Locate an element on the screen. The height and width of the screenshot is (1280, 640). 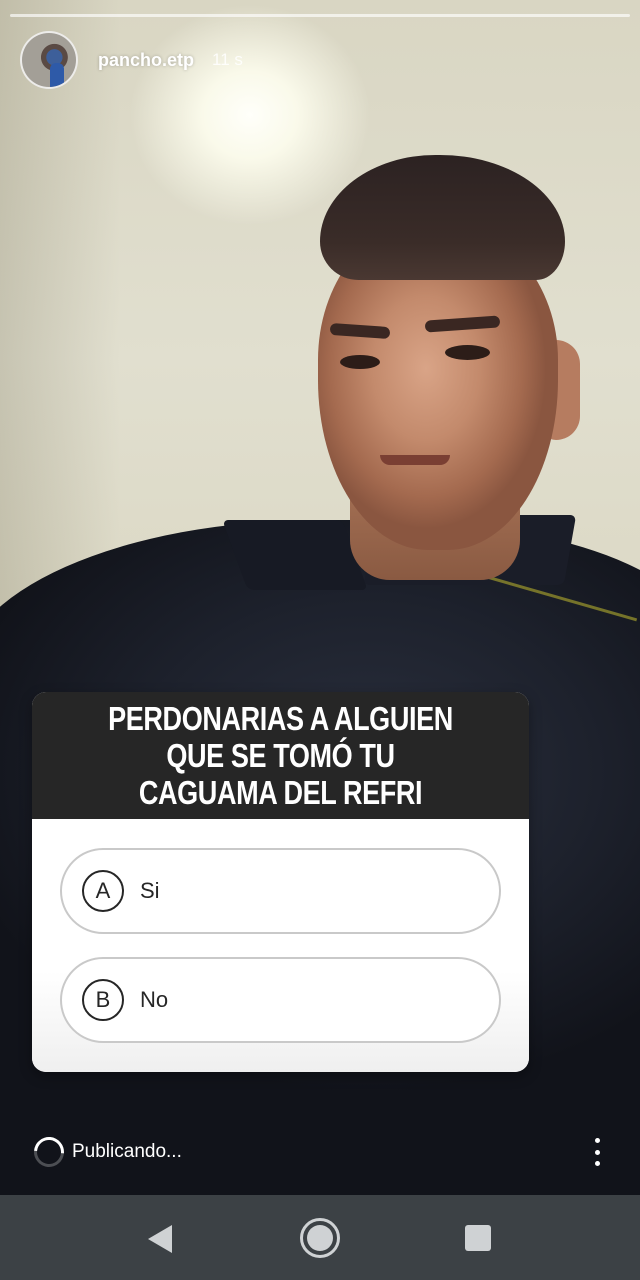
photo-hair is located at coordinates (442, 217).